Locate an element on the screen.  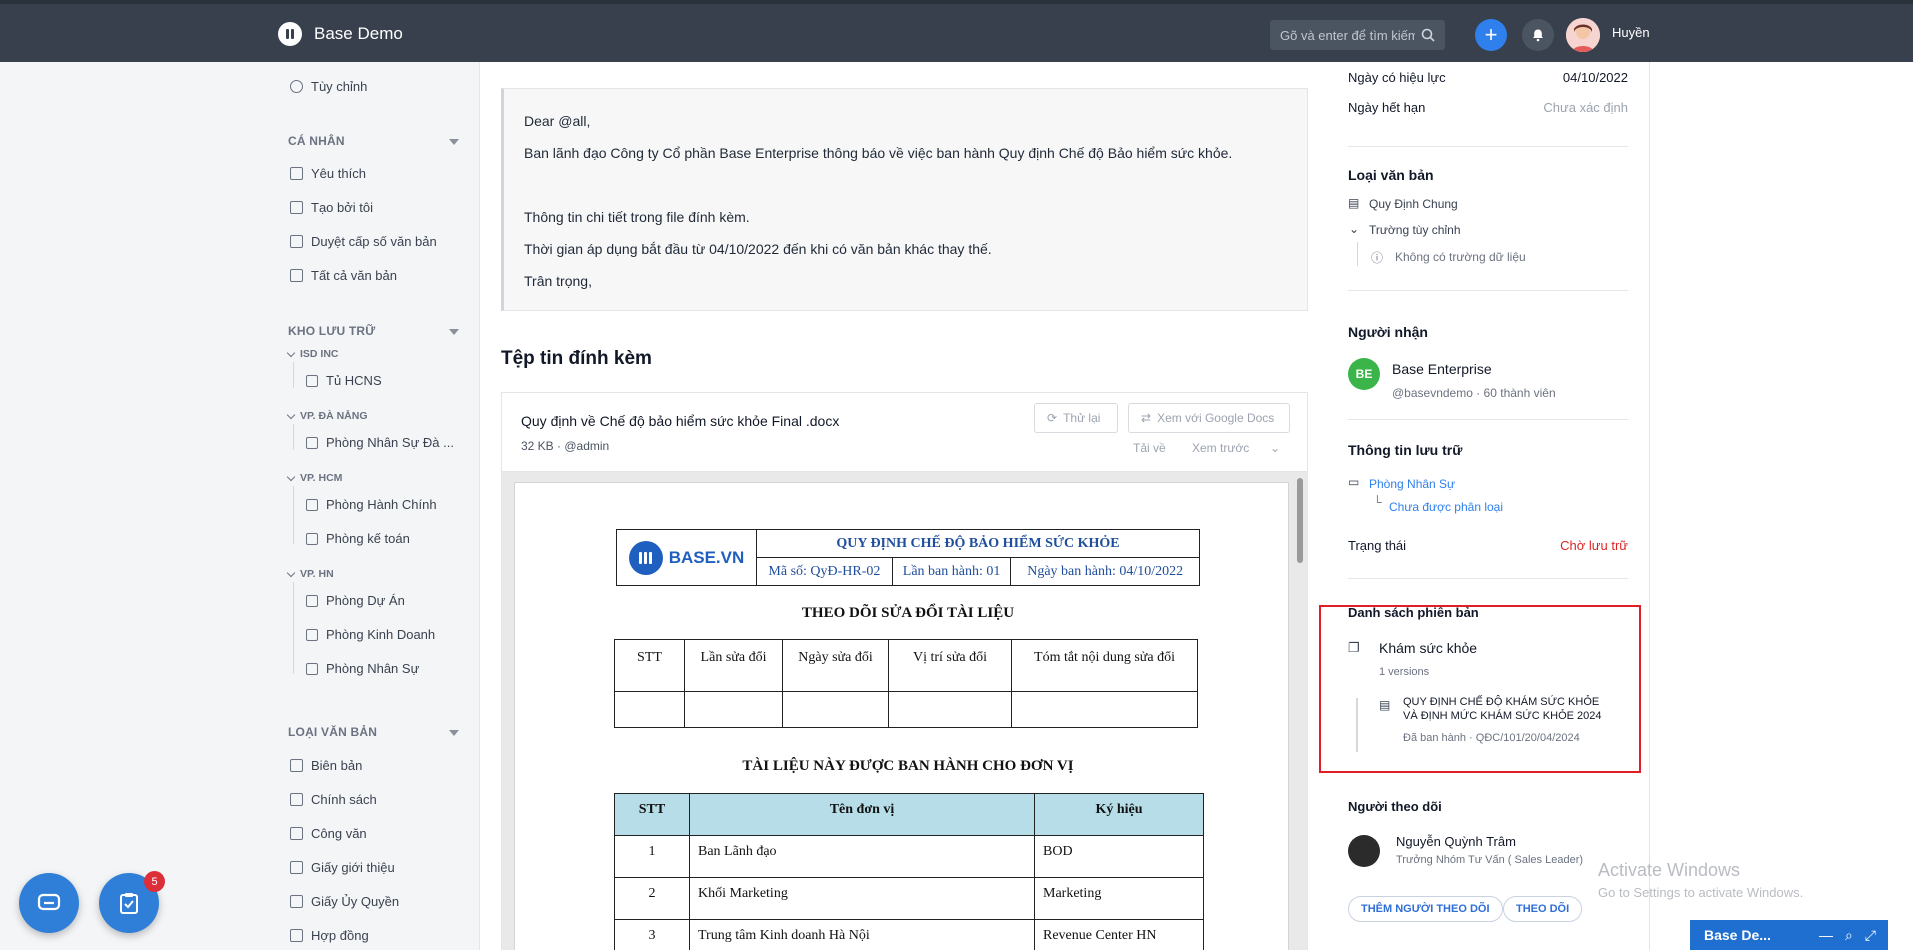
storage-group-hn: VP. HN is located at coordinates (310, 574).